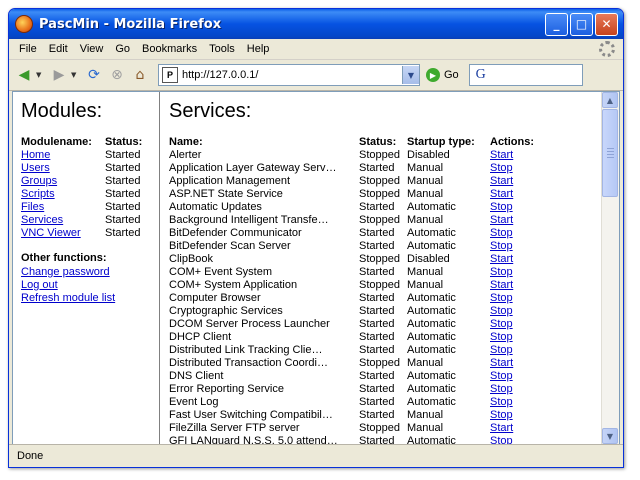 The height and width of the screenshot is (480, 640). What do you see at coordinates (226, 311) in the screenshot?
I see `service-name: Cryptographic Services` at bounding box center [226, 311].